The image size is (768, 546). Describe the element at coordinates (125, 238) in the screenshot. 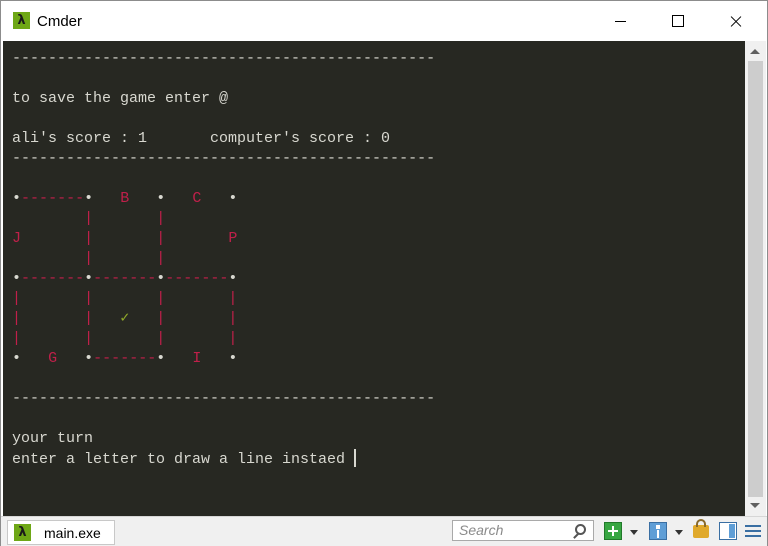

I see `console-line: J | | P` at that location.